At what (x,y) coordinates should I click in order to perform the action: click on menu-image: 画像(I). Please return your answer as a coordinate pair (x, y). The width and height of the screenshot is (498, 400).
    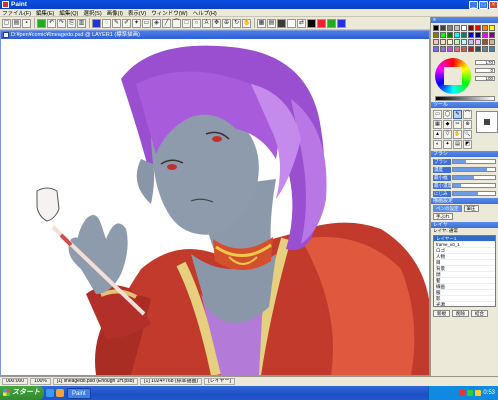
    Looking at the image, I should click on (115, 13).